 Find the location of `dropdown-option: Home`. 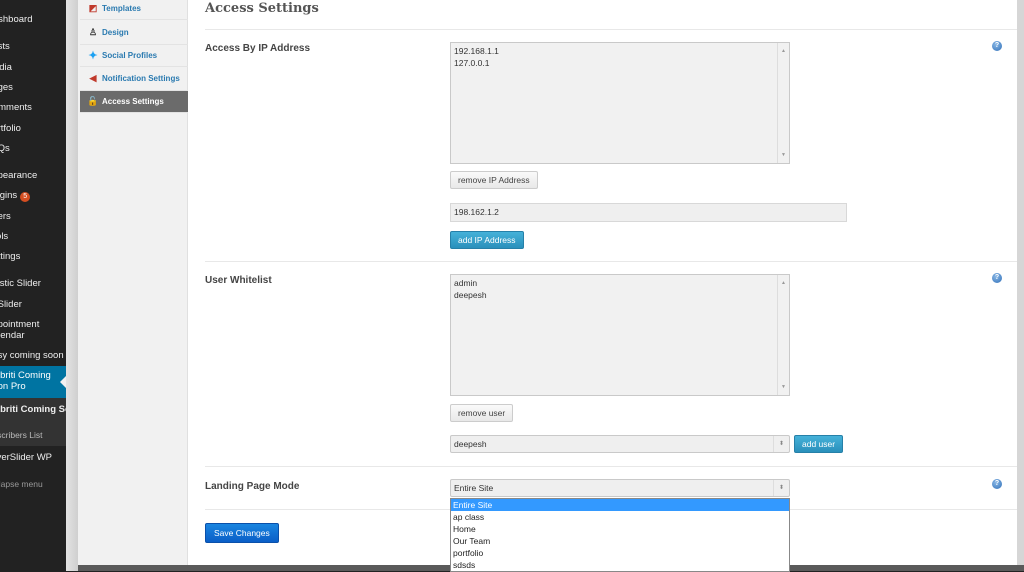

dropdown-option: Home is located at coordinates (620, 529).